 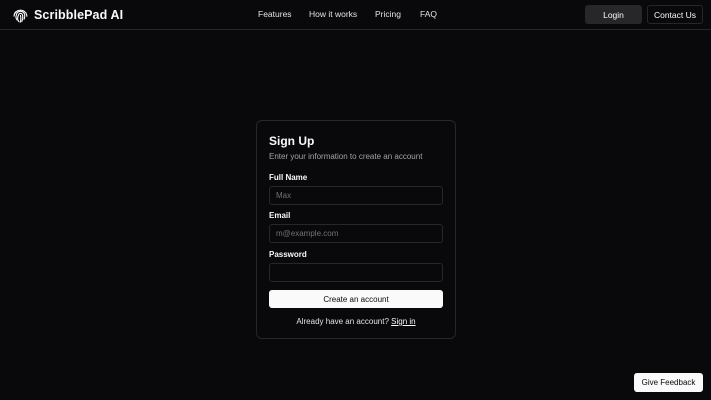 What do you see at coordinates (342, 321) in the screenshot?
I see `signin-prompt-text: Already have an account?` at bounding box center [342, 321].